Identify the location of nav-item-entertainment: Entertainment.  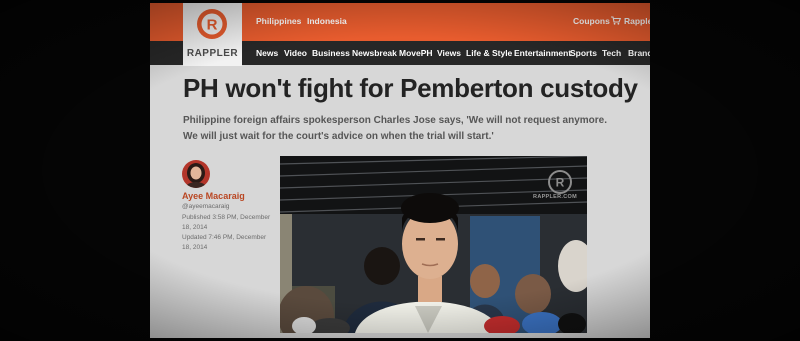
(542, 53).